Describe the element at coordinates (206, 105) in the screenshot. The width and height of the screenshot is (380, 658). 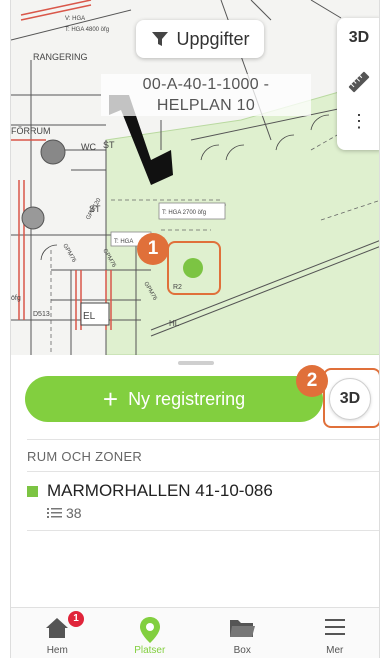
I see `plan-title-line2: HELPLAN 10` at that location.